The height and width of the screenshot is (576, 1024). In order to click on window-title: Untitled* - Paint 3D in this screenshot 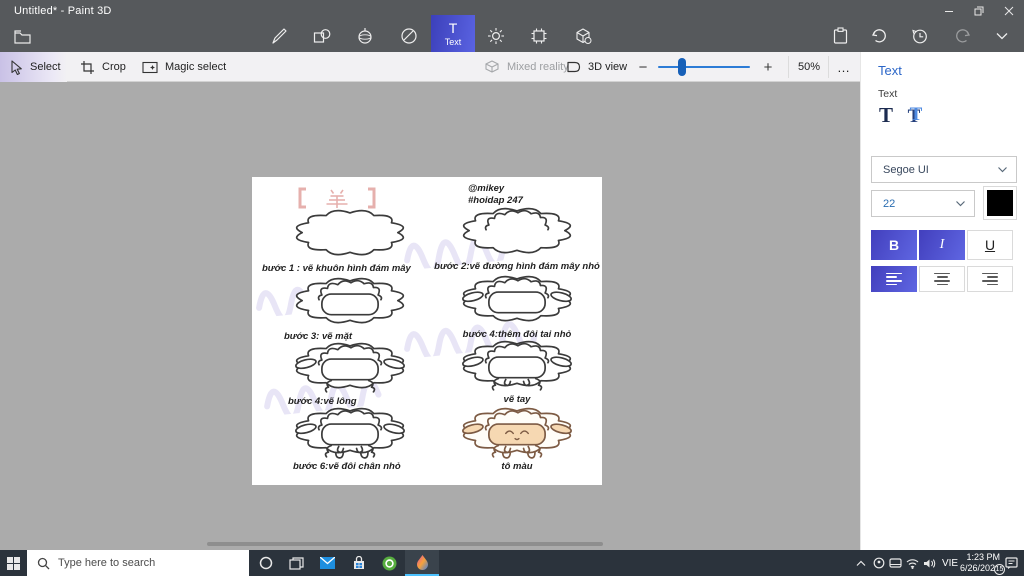, I will do `click(63, 11)`.